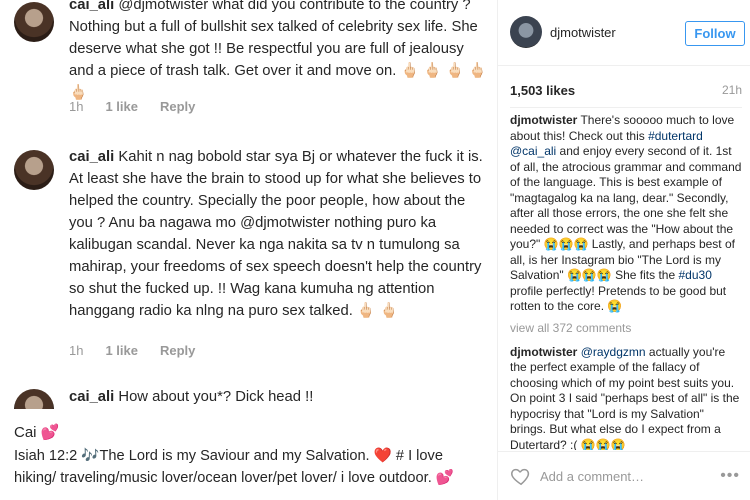 Image resolution: width=750 pixels, height=500 pixels. I want to click on two-hearts-emoji-icon: 💕, so click(444, 478).